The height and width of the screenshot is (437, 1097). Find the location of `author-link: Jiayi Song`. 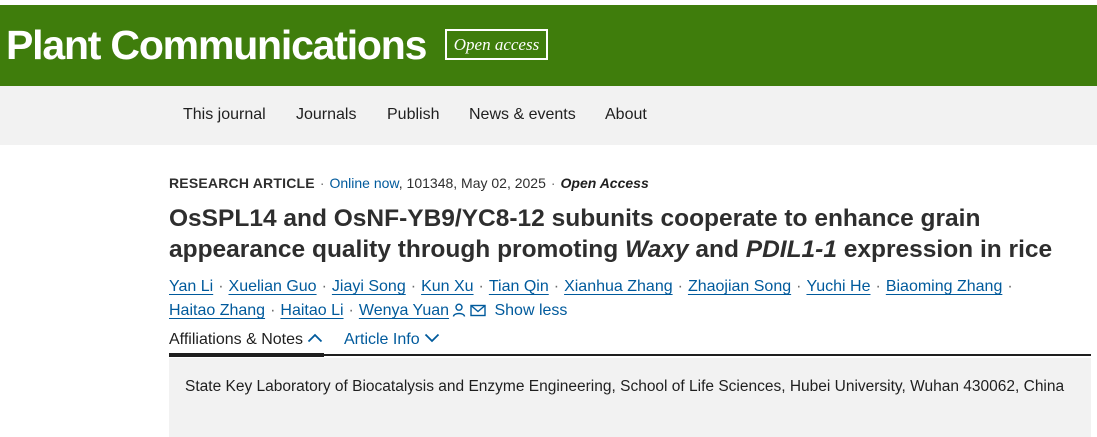

author-link: Jiayi Song is located at coordinates (369, 286).